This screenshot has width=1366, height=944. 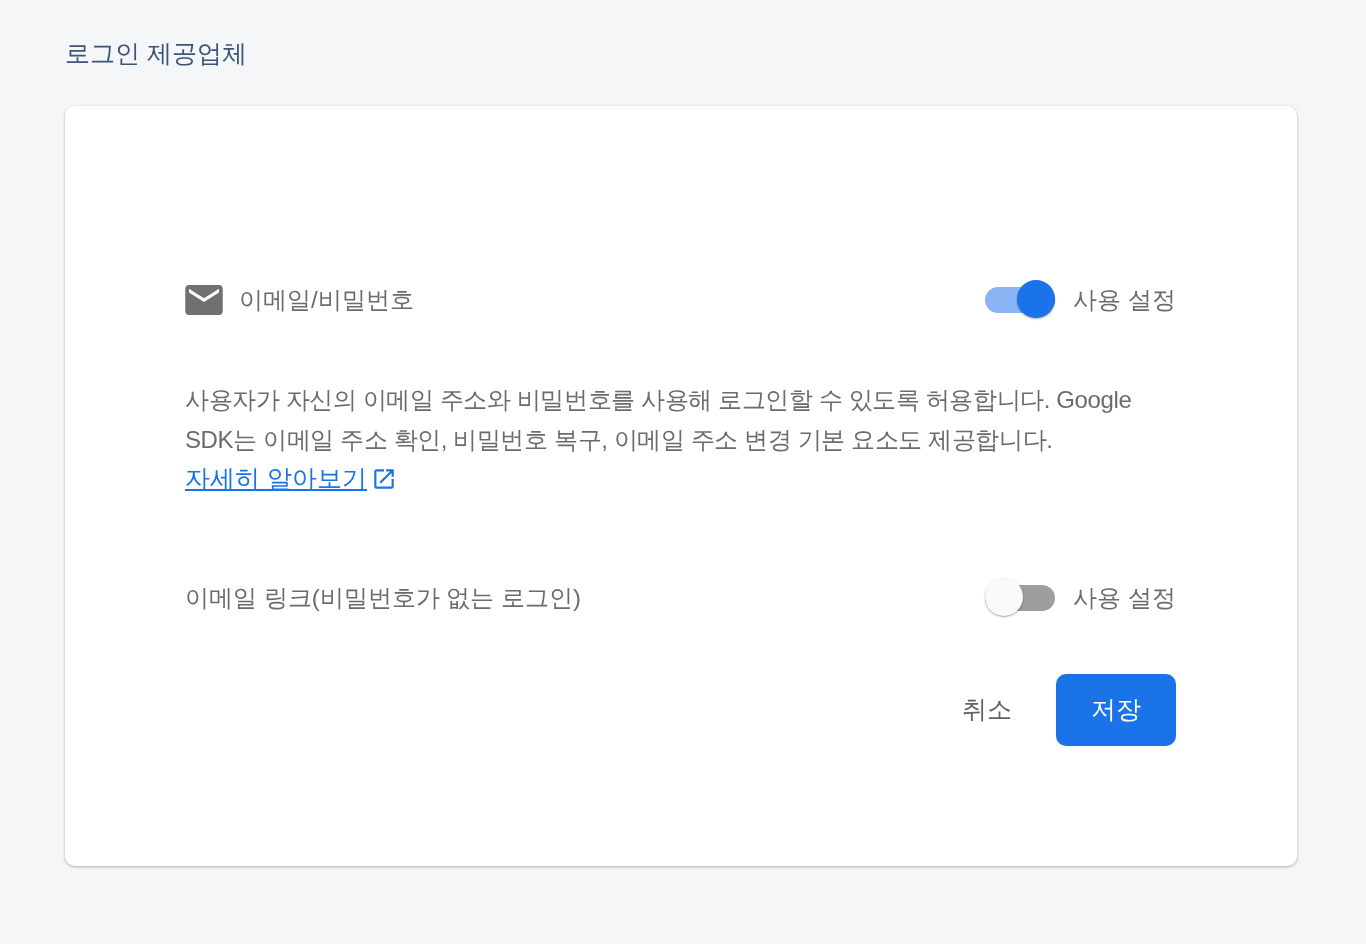 I want to click on email-icon, so click(x=204, y=300).